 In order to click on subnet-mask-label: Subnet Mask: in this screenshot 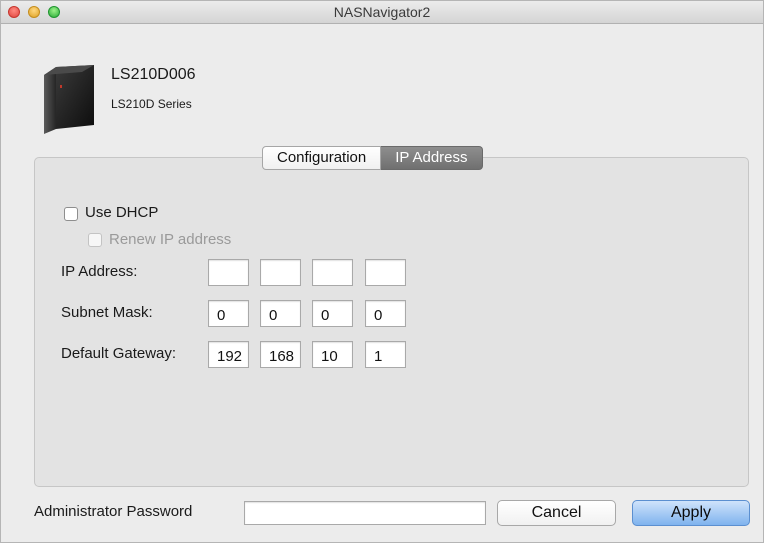, I will do `click(107, 312)`.